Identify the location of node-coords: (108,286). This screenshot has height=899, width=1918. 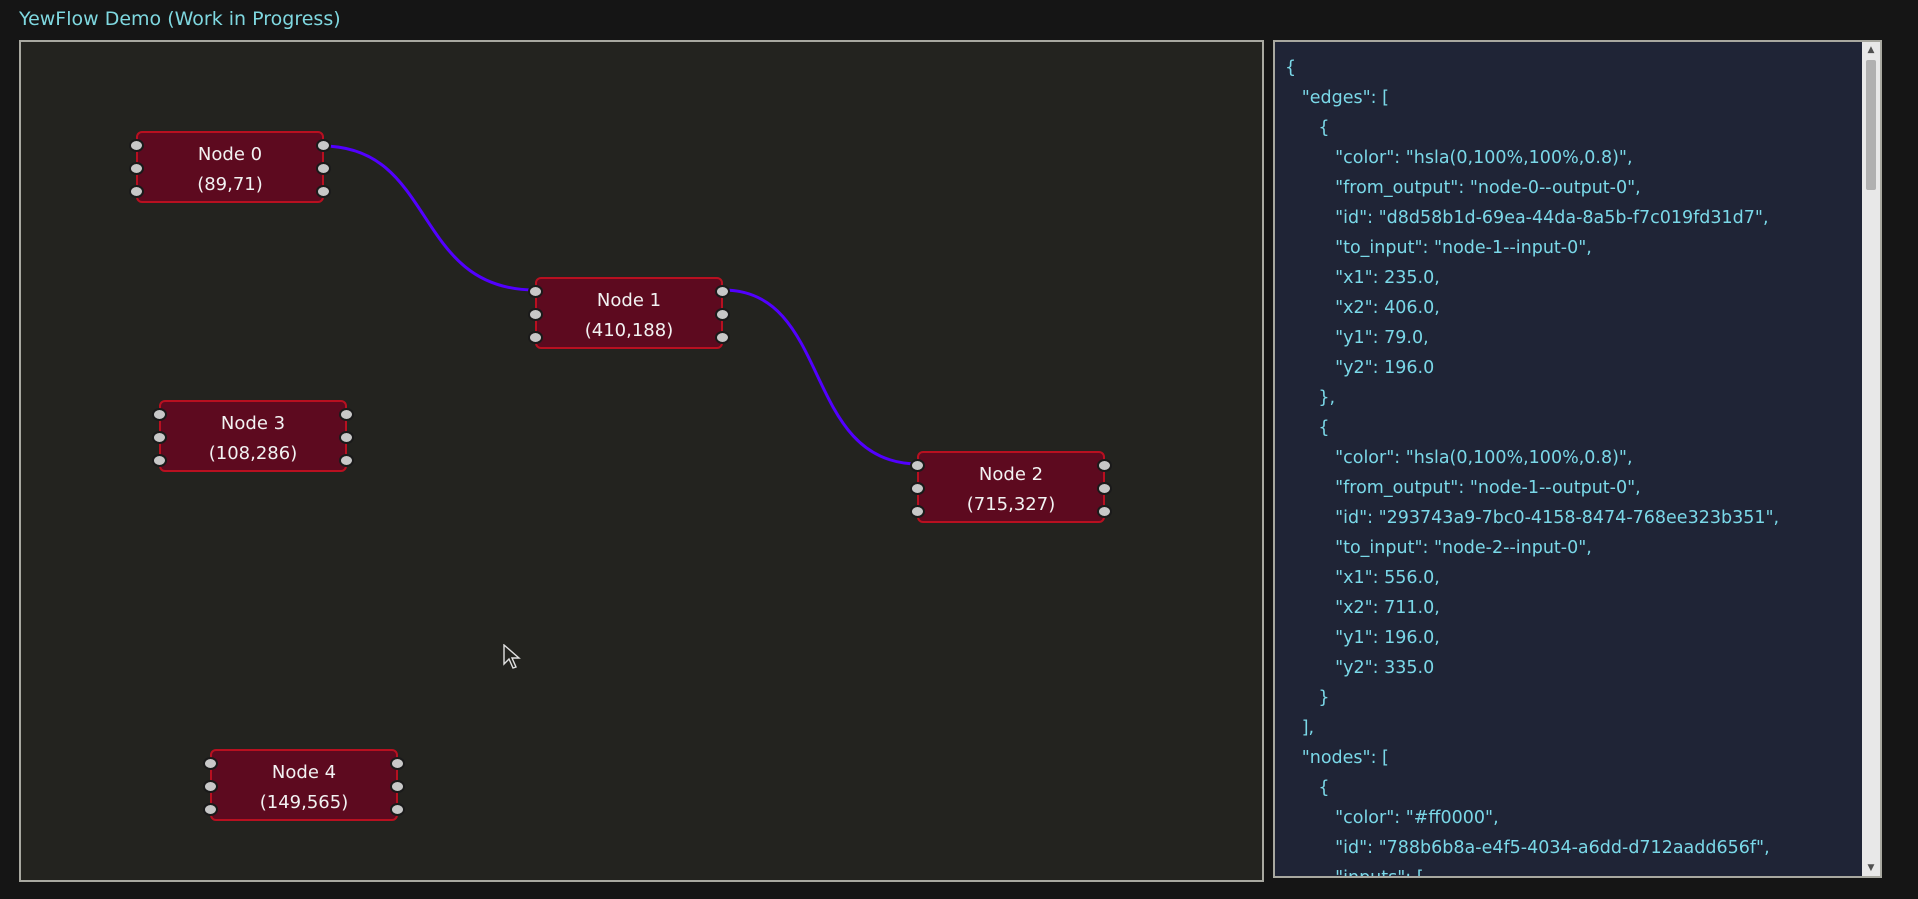
(253, 453).